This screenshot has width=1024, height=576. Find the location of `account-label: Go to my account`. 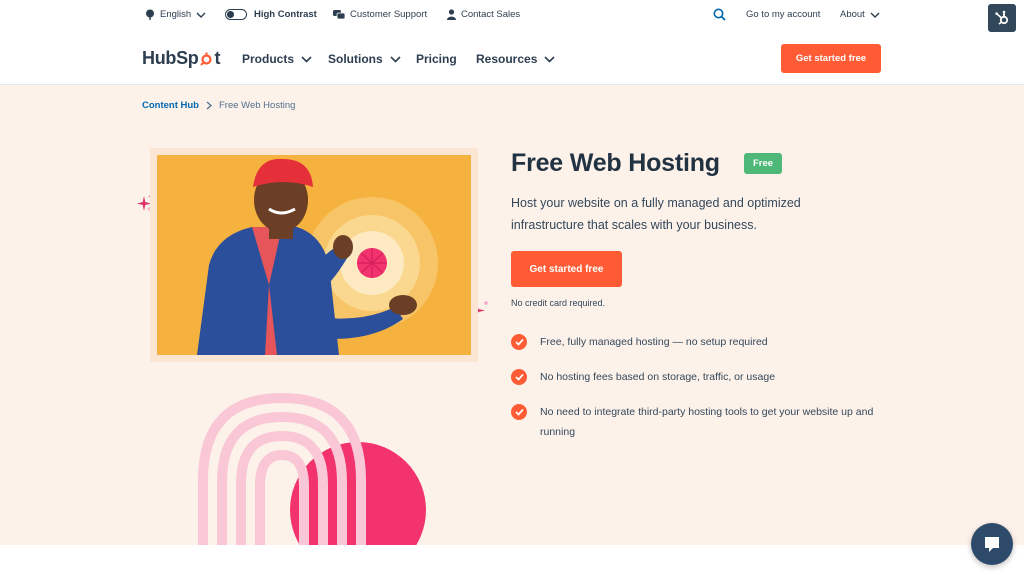

account-label: Go to my account is located at coordinates (783, 14).